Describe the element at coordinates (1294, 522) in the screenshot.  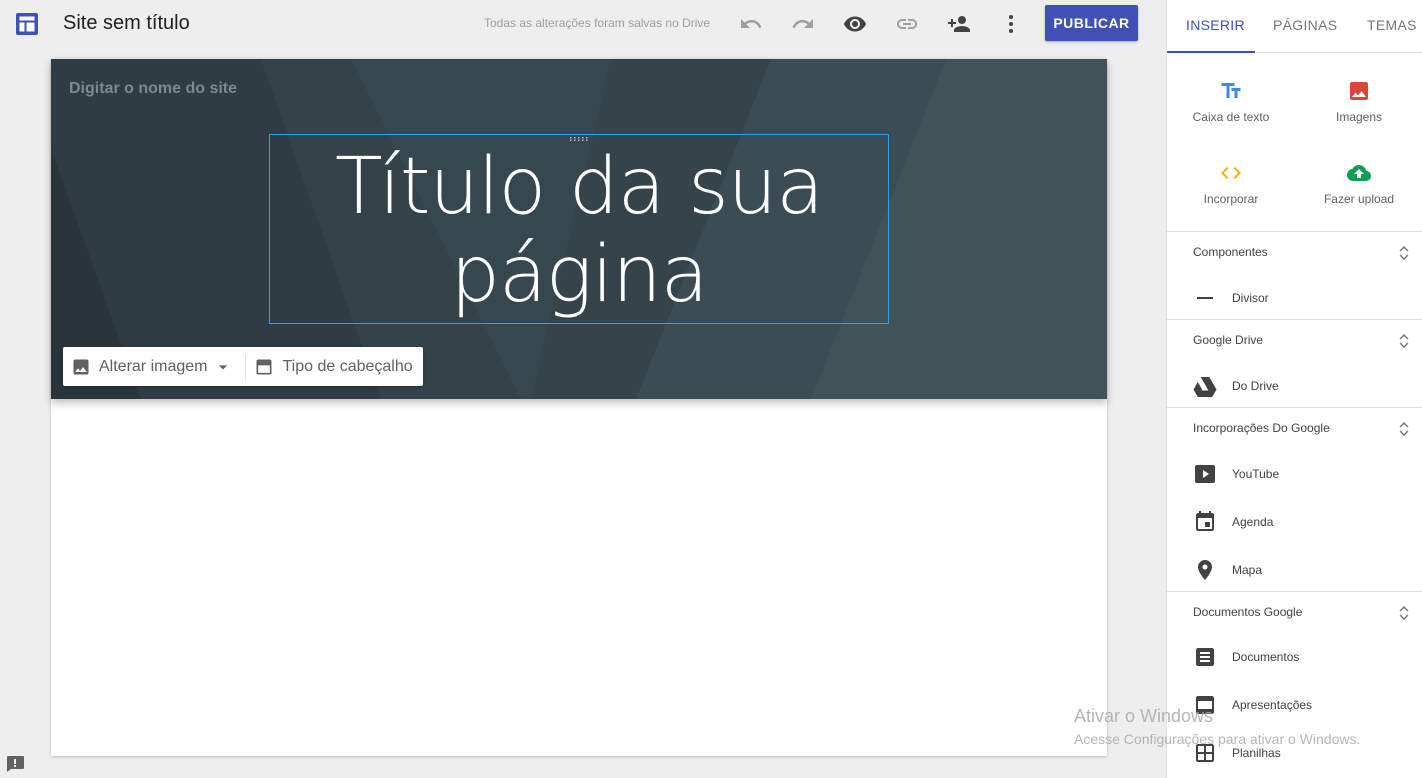
I see `panel-item-calendar: Agenda` at that location.